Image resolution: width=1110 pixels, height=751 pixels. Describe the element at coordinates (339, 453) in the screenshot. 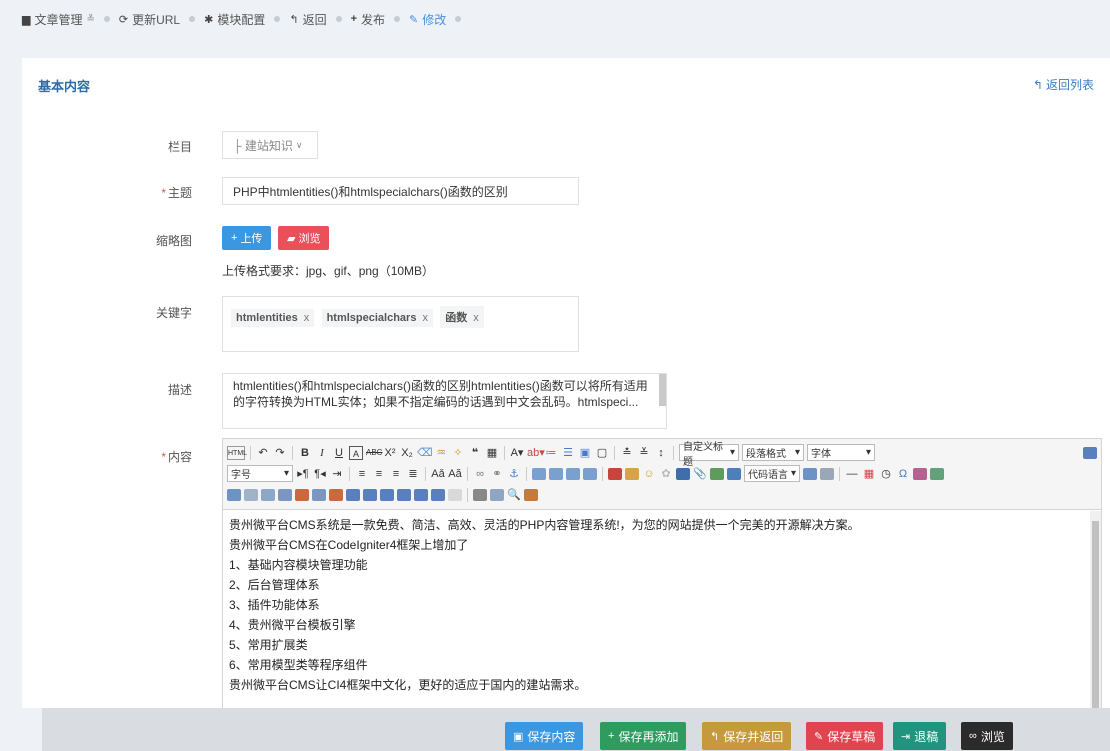

I see `underline-icon: U` at that location.